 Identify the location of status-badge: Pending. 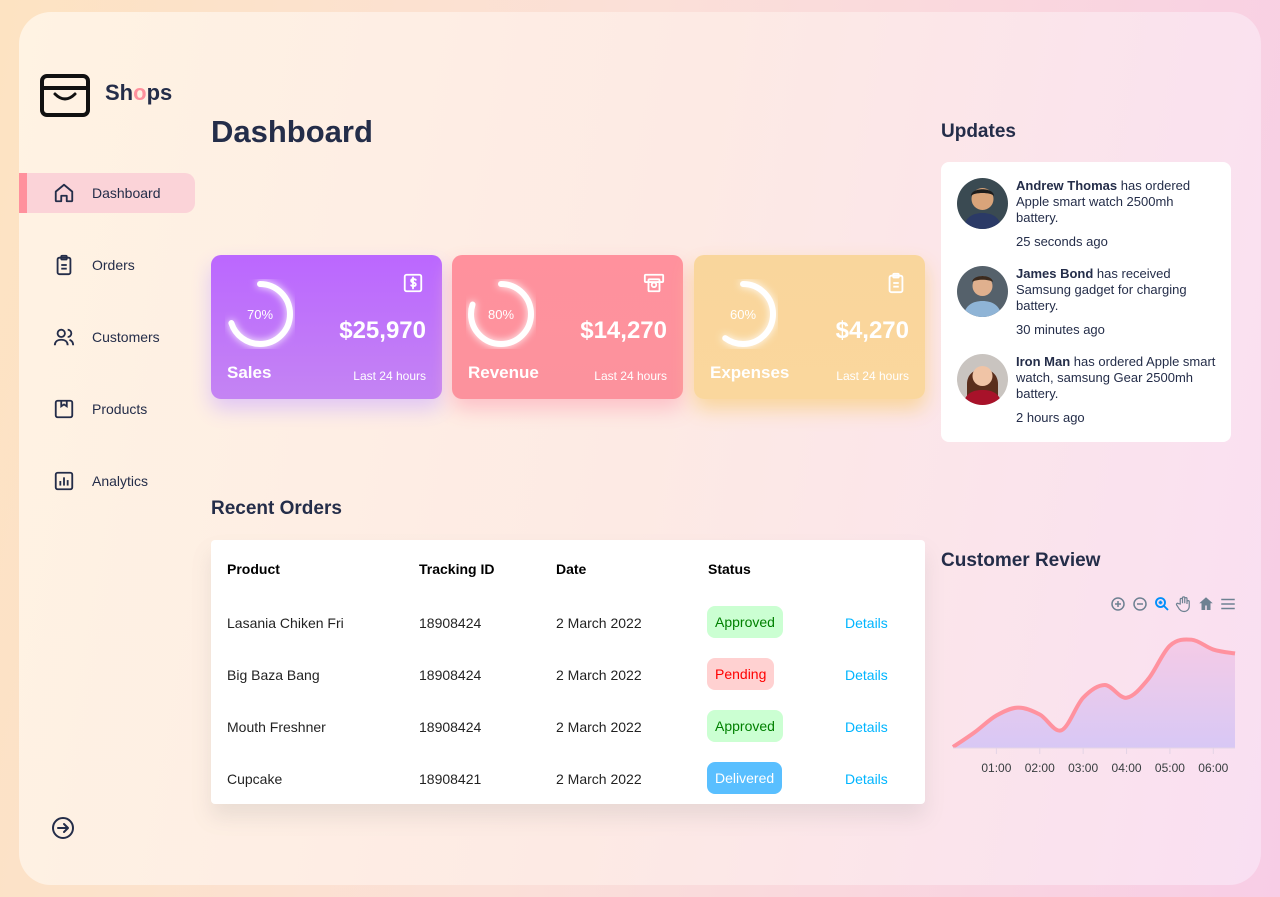
(741, 674).